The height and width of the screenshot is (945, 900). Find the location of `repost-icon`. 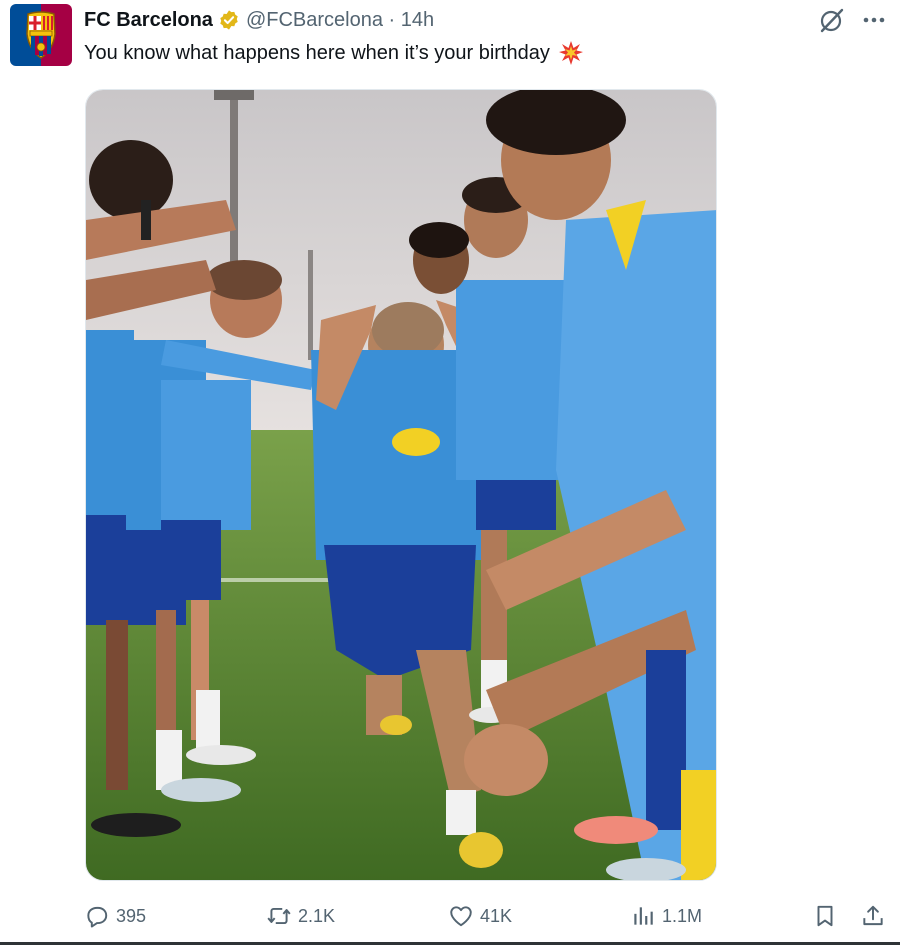

repost-icon is located at coordinates (279, 916).